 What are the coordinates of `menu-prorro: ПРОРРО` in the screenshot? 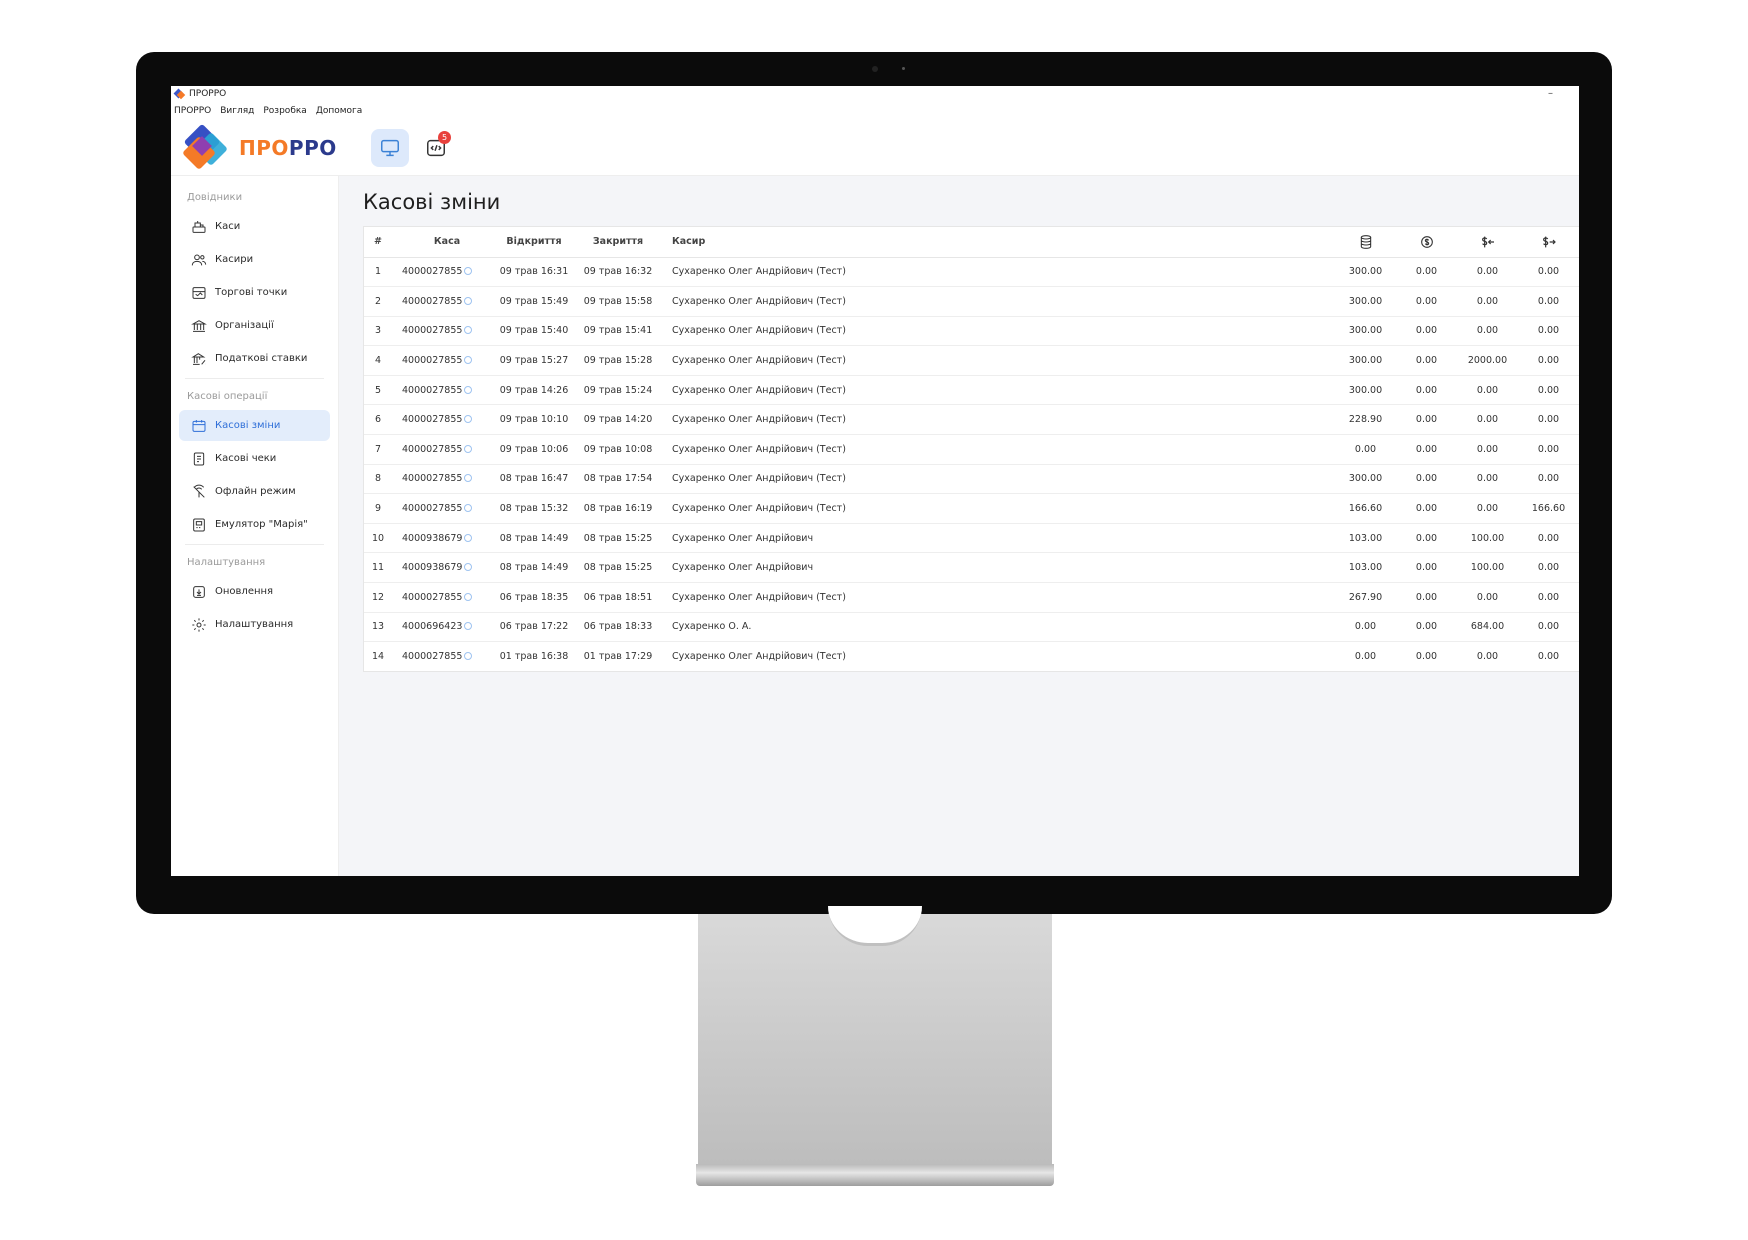 It's located at (192, 111).